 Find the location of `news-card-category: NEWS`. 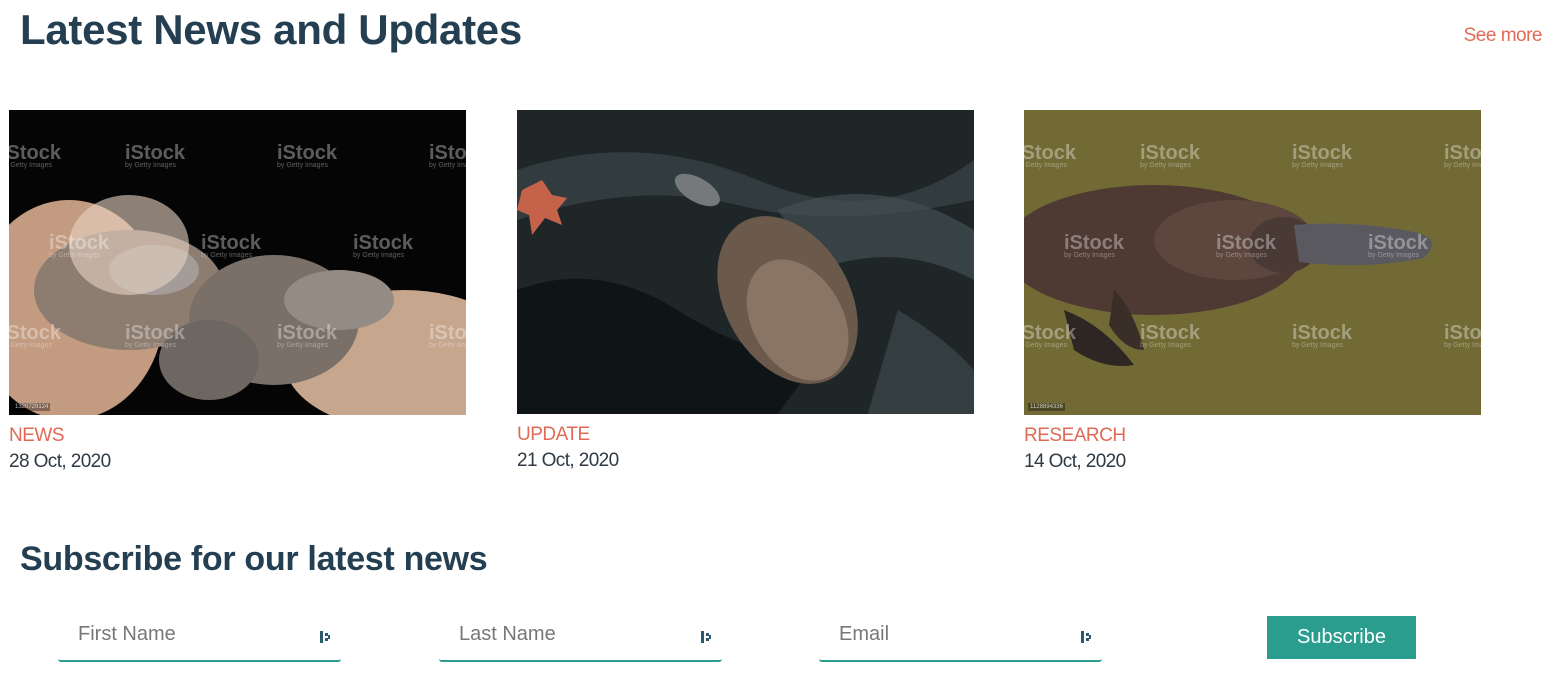

news-card-category: NEWS is located at coordinates (237, 436).